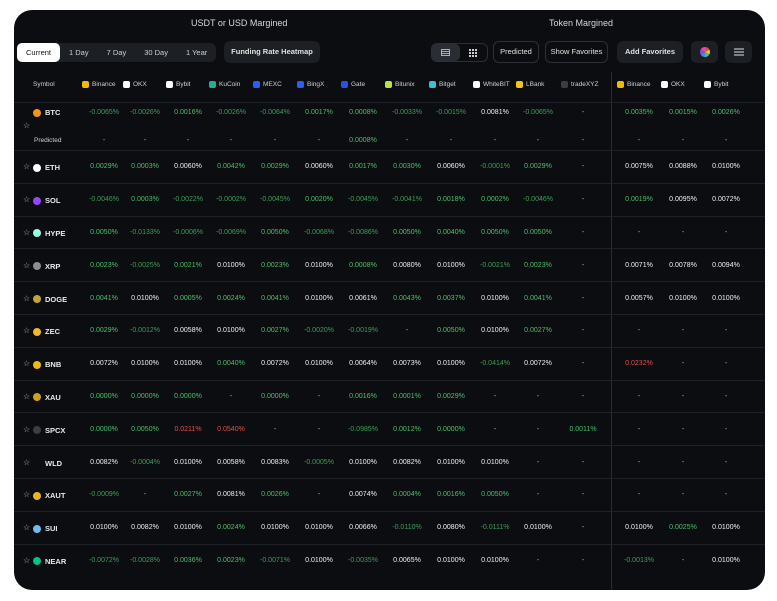 The image size is (777, 601). Describe the element at coordinates (47, 397) in the screenshot. I see `symbol-cell: XAU` at that location.